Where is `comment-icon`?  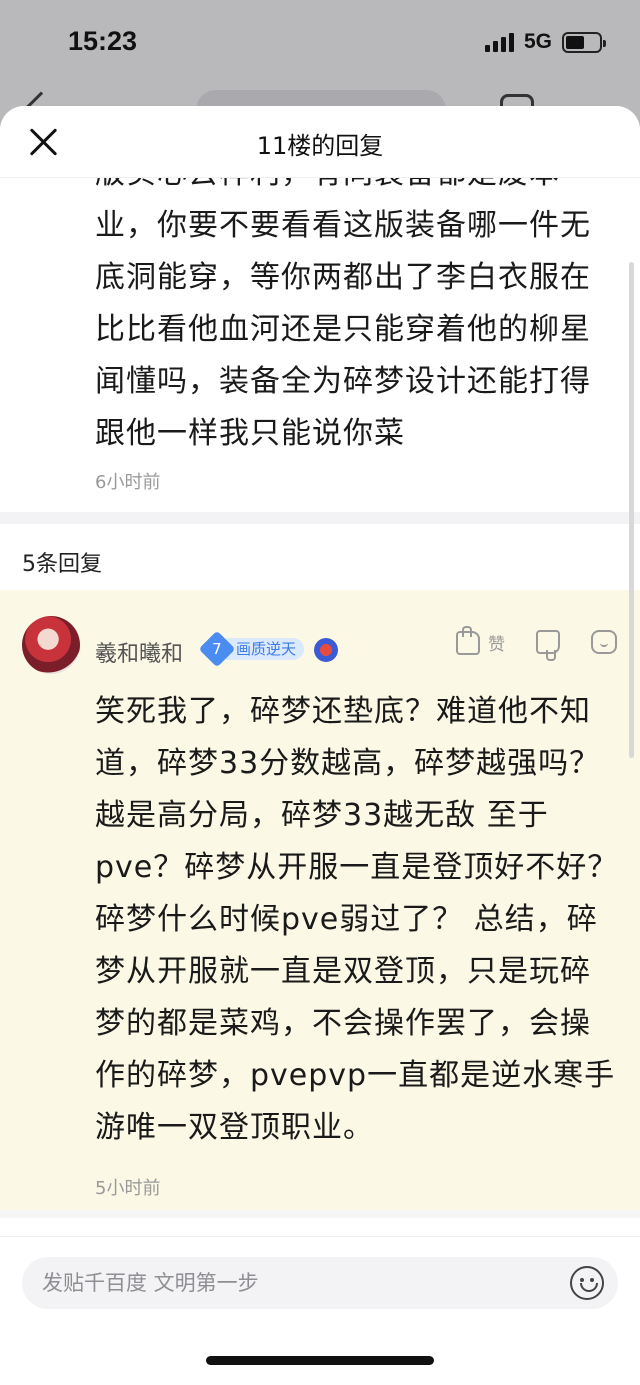 comment-icon is located at coordinates (604, 642).